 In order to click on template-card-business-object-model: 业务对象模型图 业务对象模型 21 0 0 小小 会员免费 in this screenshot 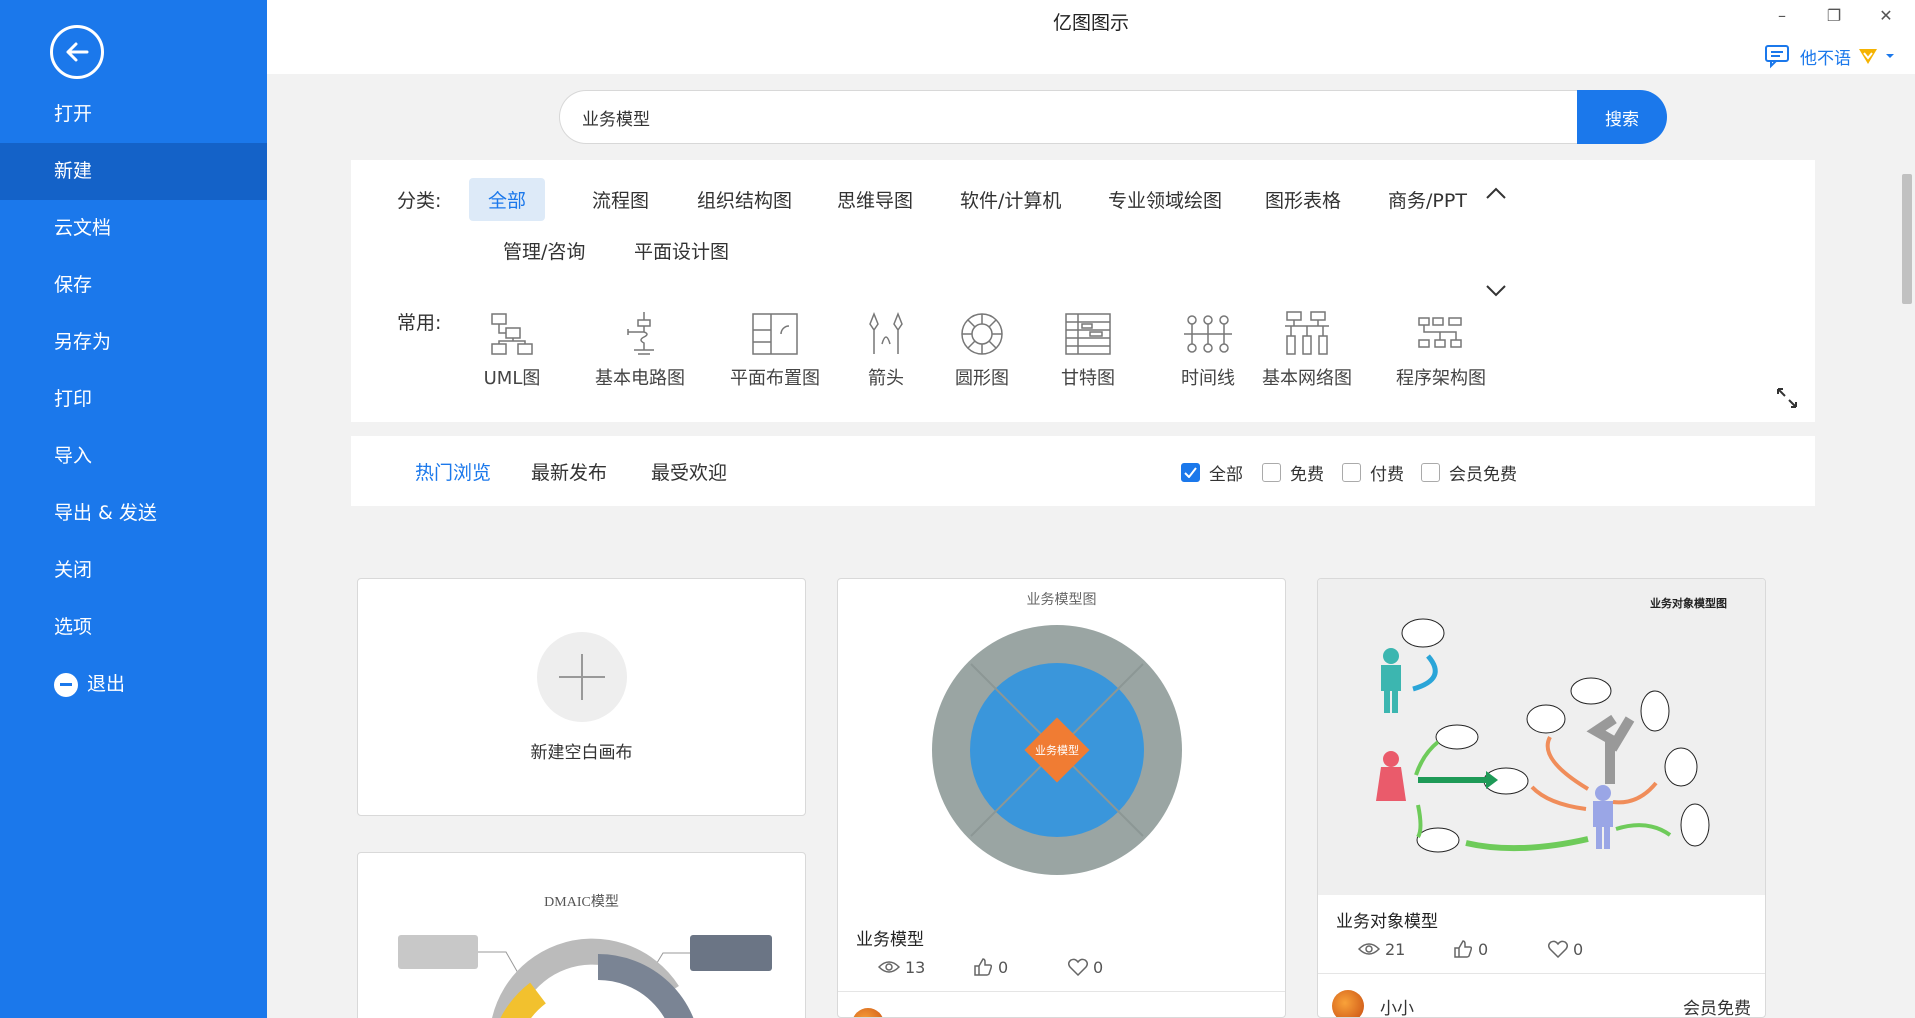, I will do `click(1541, 798)`.